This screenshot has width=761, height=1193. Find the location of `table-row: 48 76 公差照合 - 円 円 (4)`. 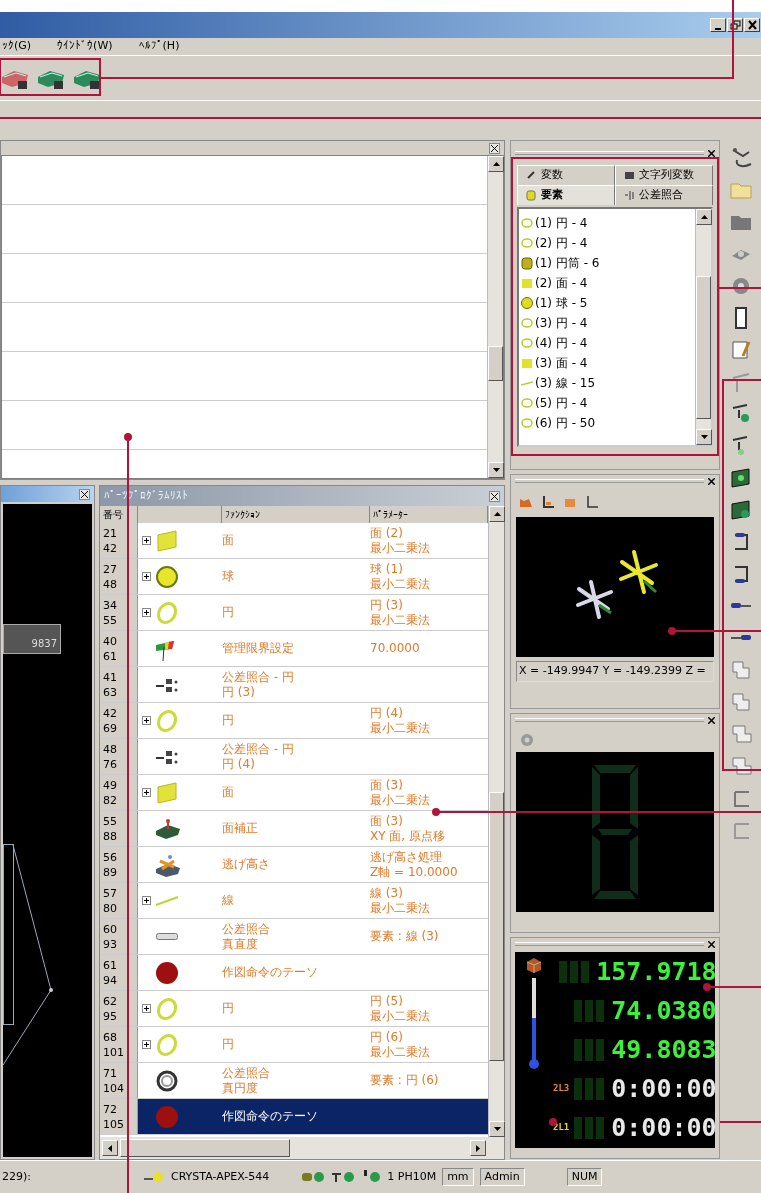

table-row: 48 76 公差照合 - 円 円 (4) is located at coordinates (294, 757).